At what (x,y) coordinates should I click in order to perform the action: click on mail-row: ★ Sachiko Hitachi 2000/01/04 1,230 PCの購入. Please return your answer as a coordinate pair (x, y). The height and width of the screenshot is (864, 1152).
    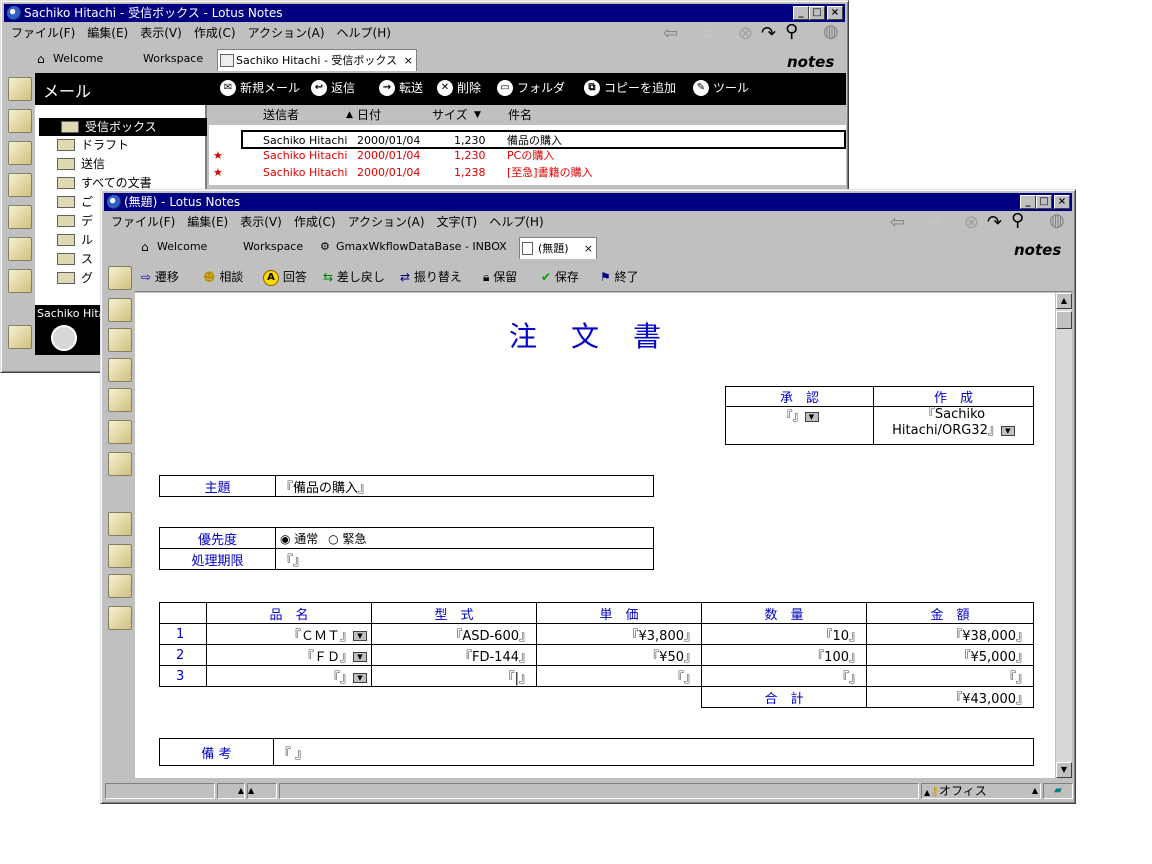
    Looking at the image, I should click on (527, 155).